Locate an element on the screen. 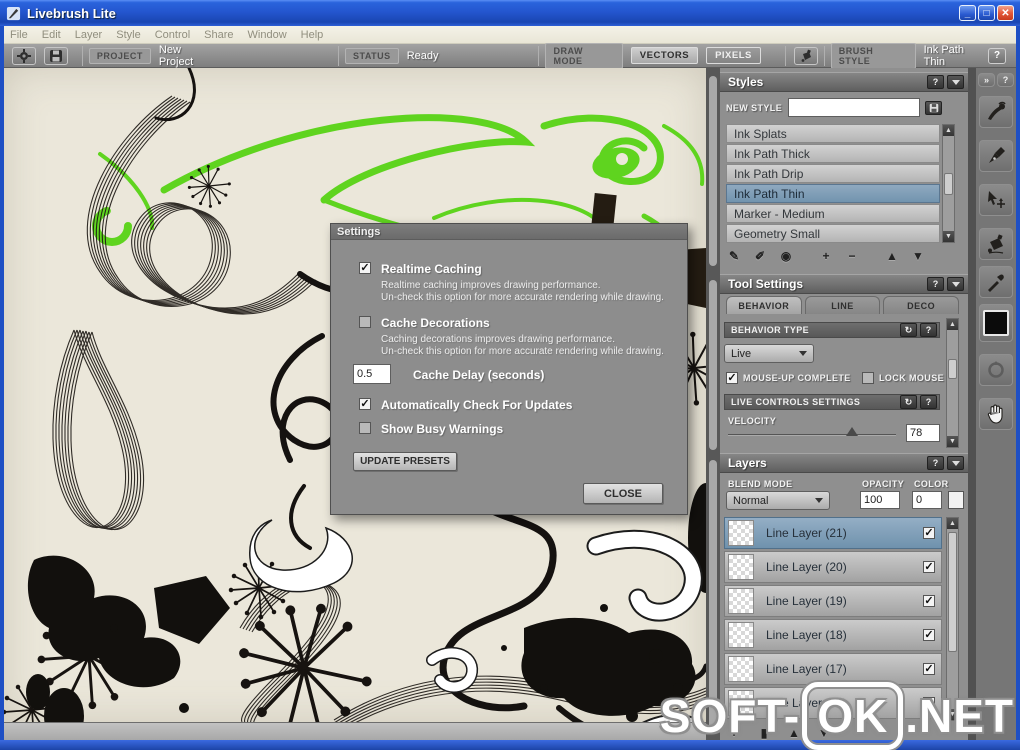  tab-deco: DECO is located at coordinates (921, 305).